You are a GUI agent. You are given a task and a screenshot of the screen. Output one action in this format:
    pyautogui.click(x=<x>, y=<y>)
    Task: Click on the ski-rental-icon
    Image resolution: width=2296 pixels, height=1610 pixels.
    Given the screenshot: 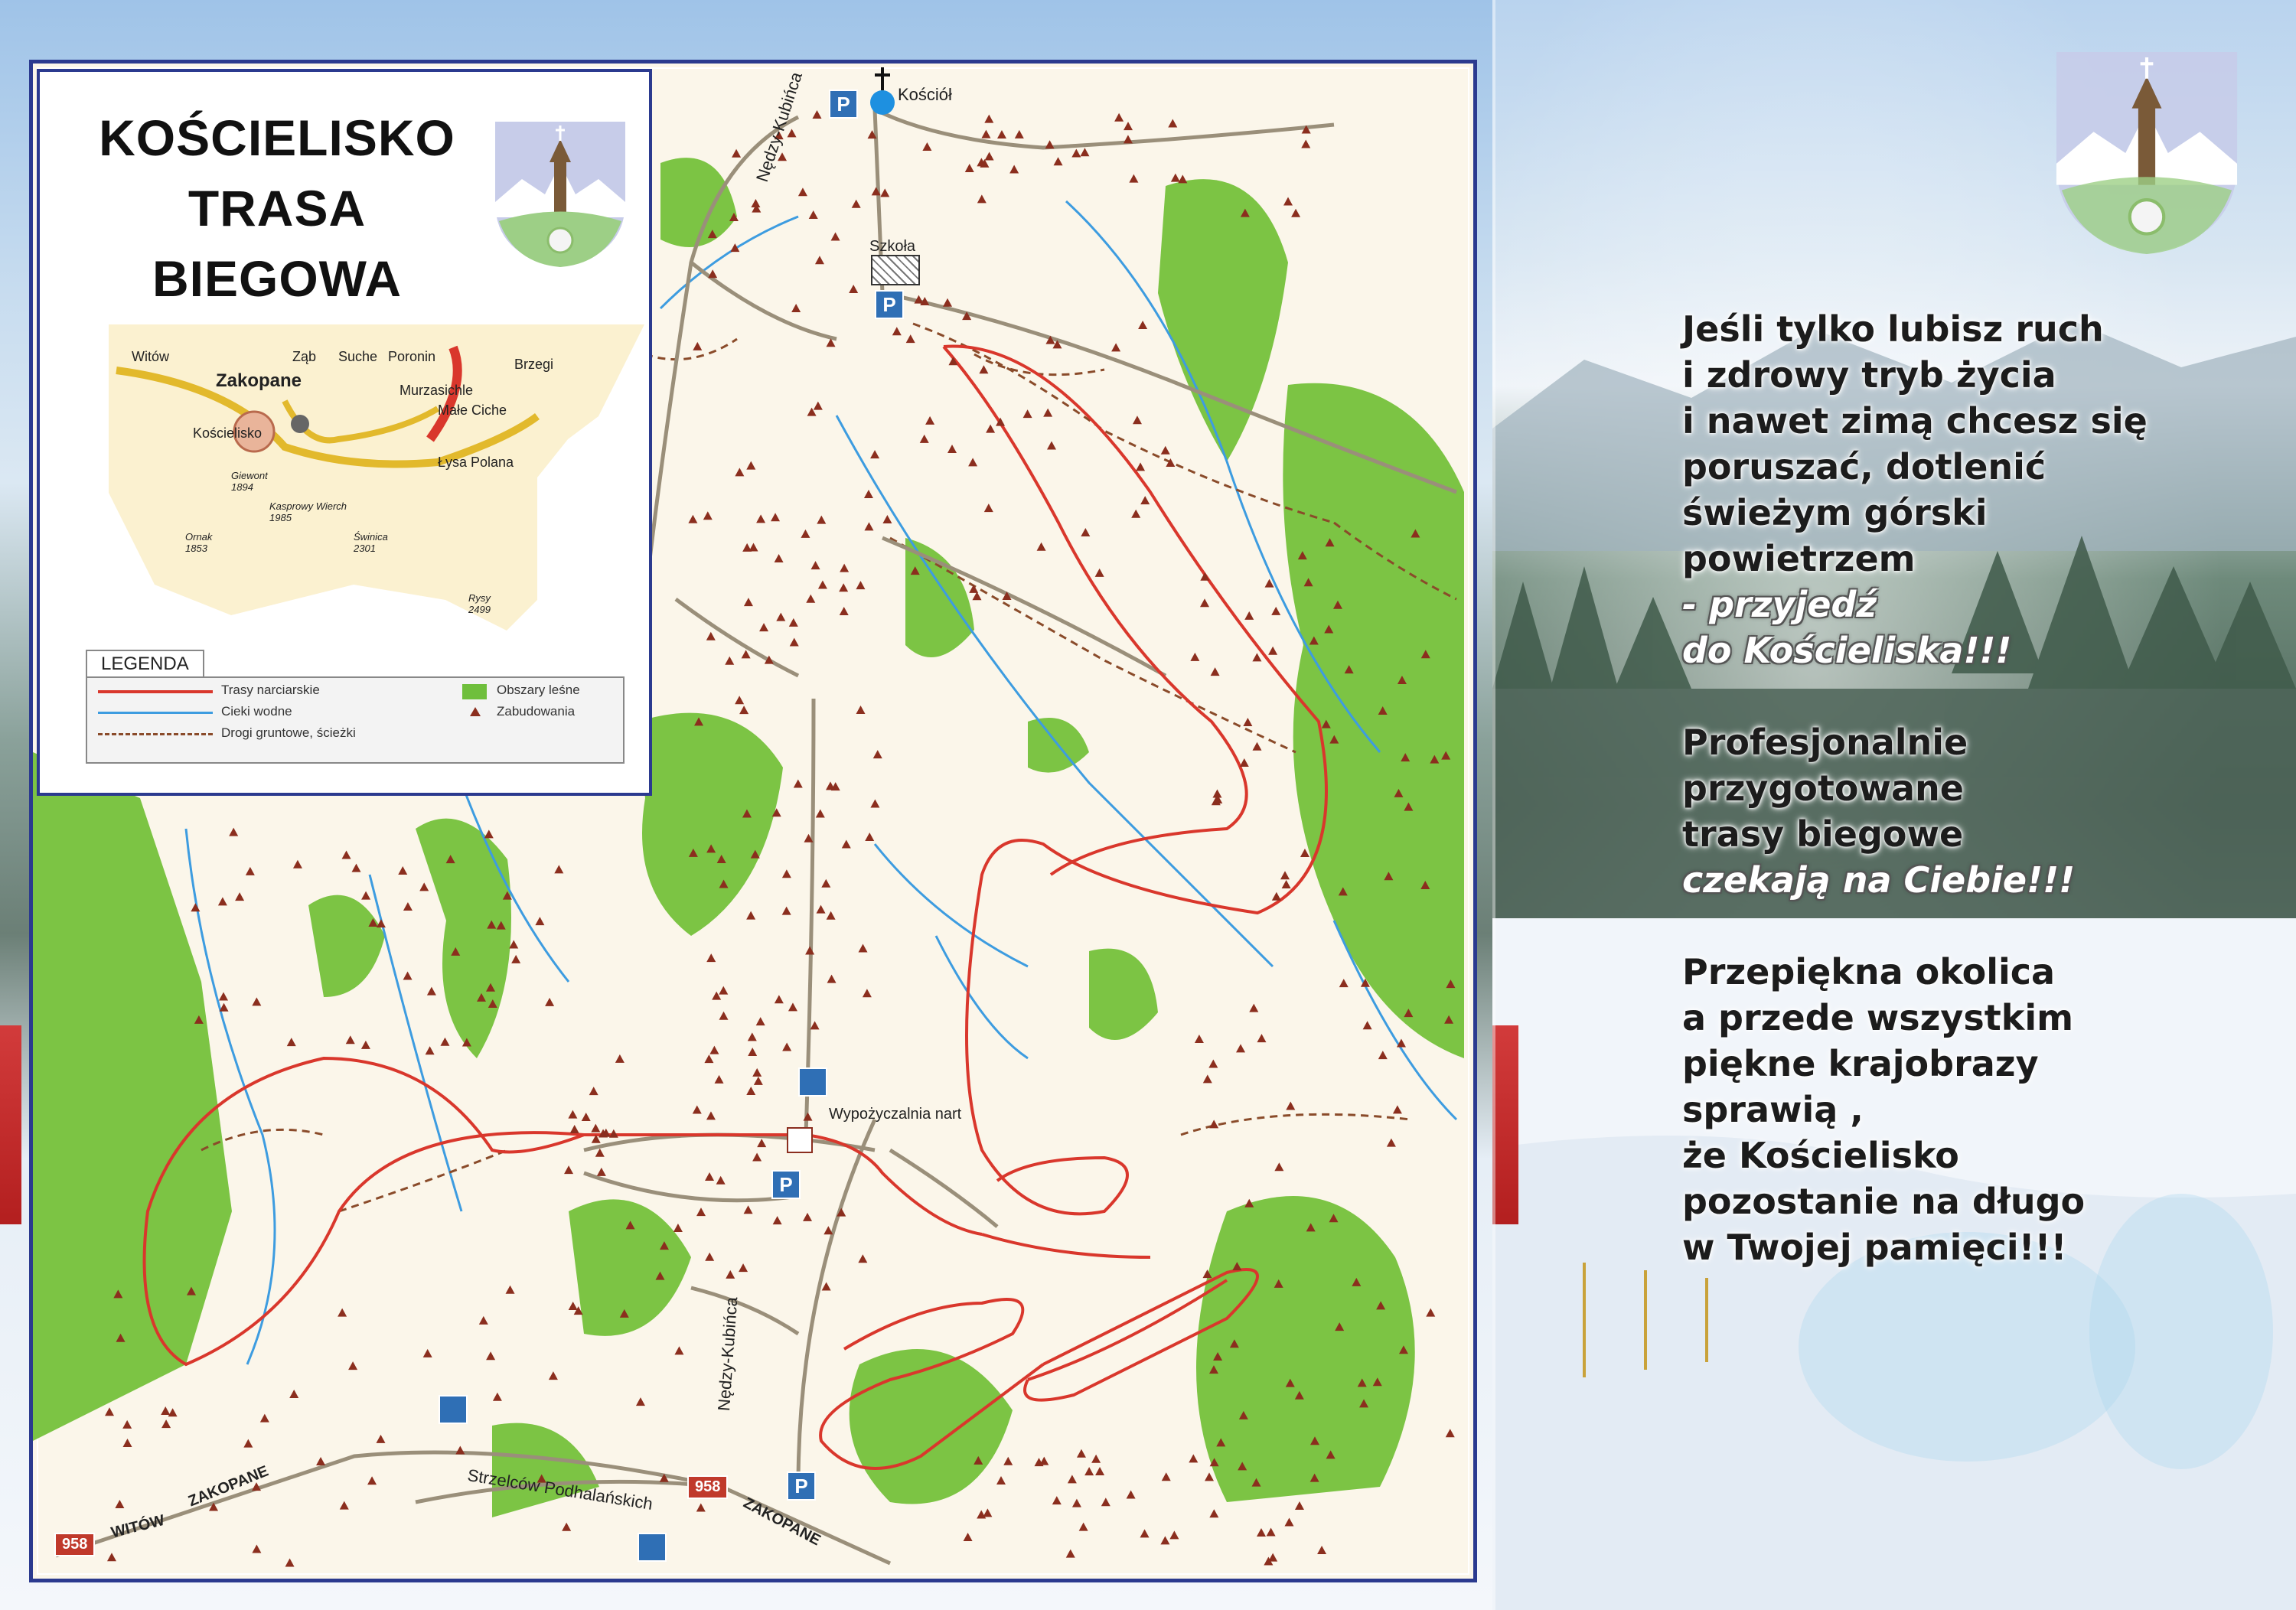 What is the action you would take?
    pyautogui.click(x=800, y=1140)
    